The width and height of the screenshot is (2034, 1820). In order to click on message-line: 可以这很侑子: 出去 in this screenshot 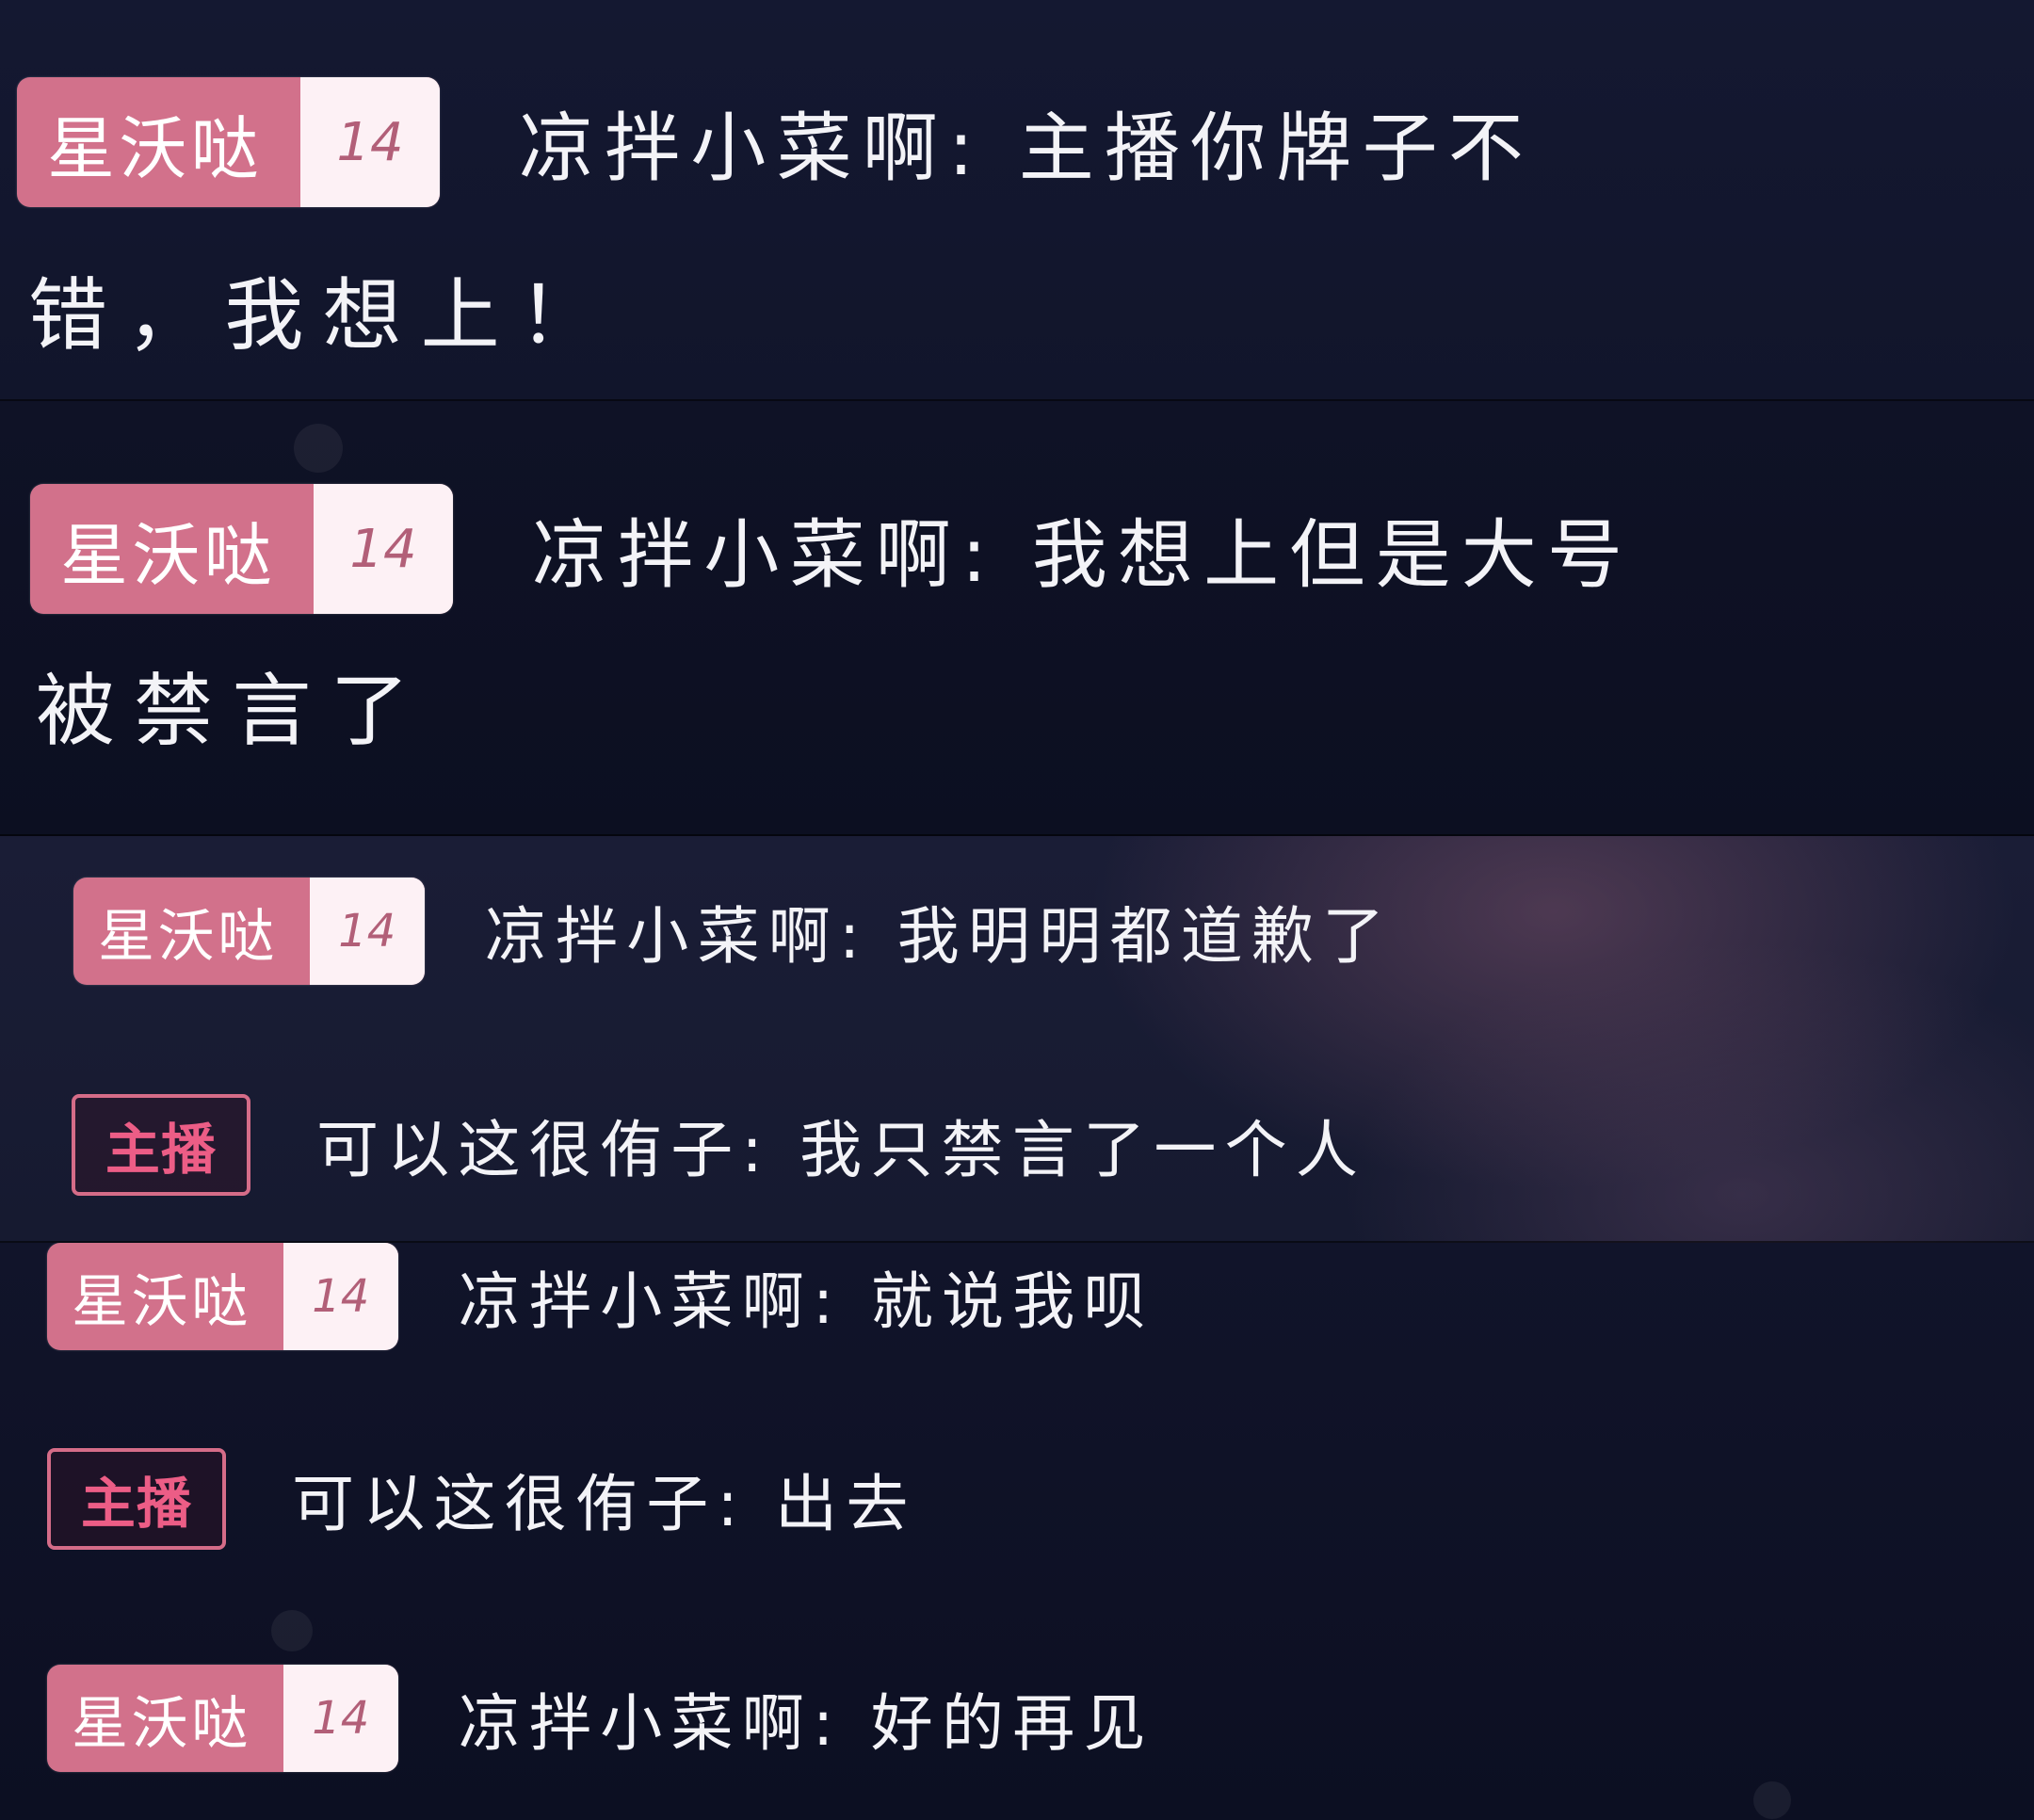, I will do `click(605, 1499)`.